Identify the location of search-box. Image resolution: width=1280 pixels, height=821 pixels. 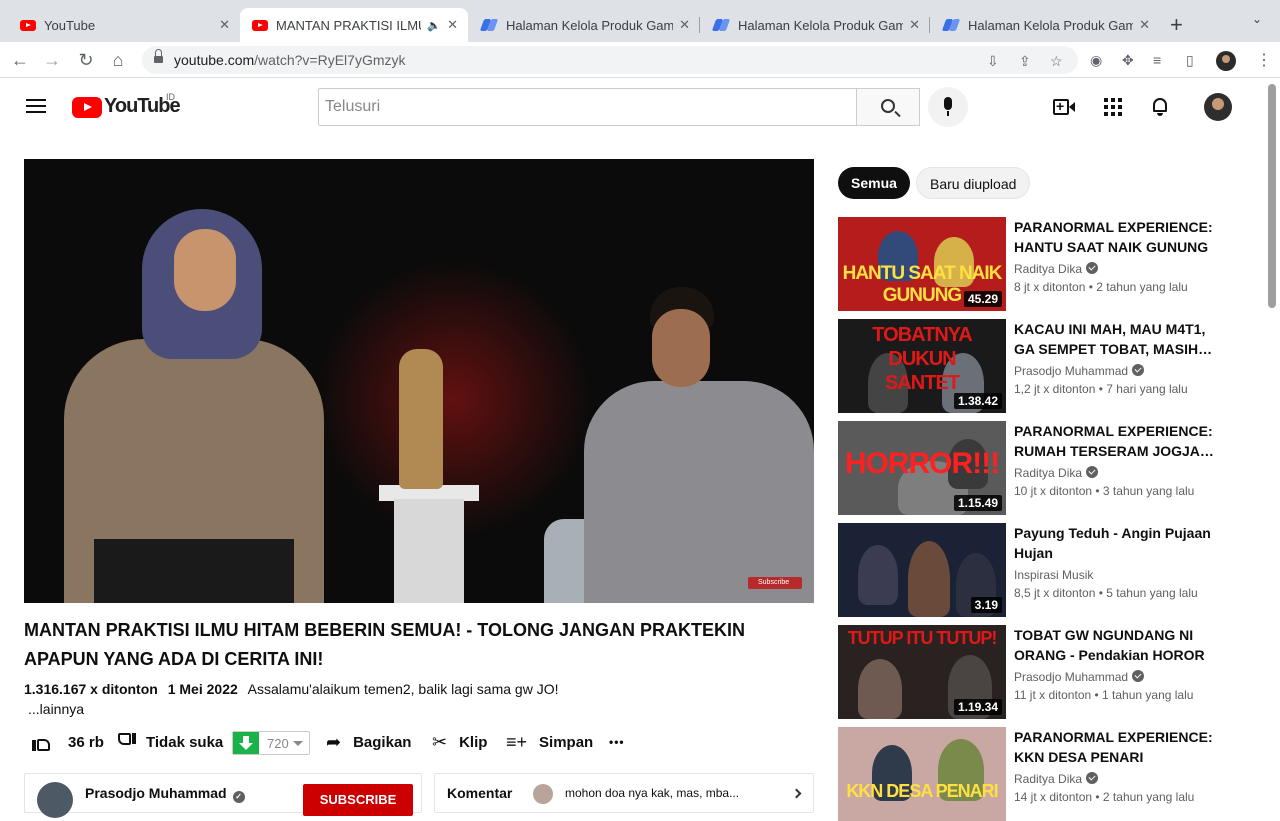
(588, 107).